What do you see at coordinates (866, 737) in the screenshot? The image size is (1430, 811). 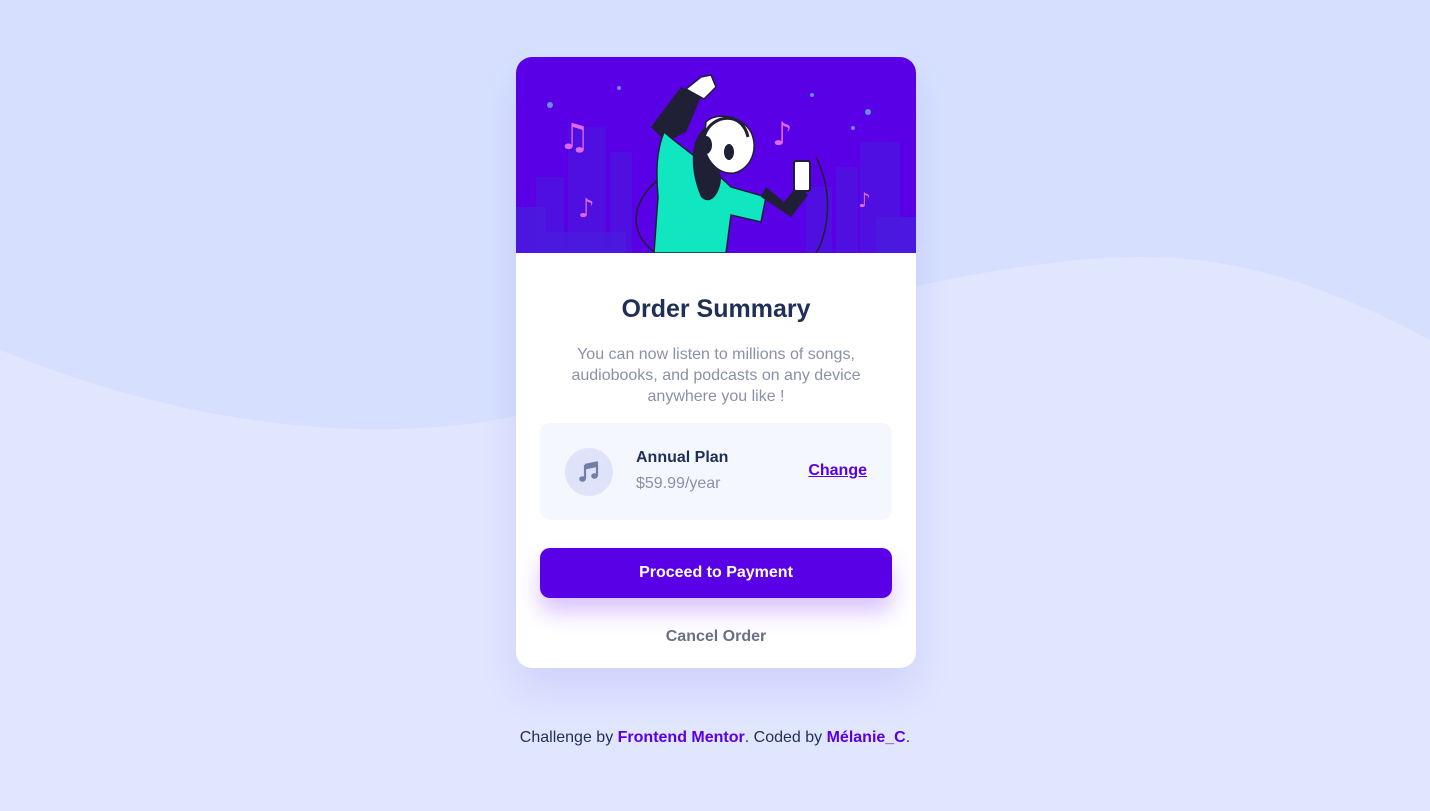 I see `author-link: Mélanie_C` at bounding box center [866, 737].